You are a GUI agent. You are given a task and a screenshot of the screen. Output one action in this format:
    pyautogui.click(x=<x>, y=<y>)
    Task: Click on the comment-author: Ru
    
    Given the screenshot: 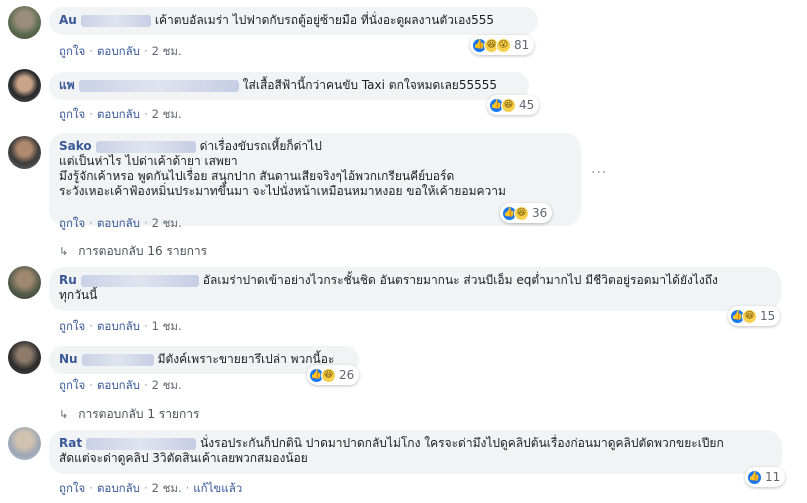 What is the action you would take?
    pyautogui.click(x=68, y=280)
    